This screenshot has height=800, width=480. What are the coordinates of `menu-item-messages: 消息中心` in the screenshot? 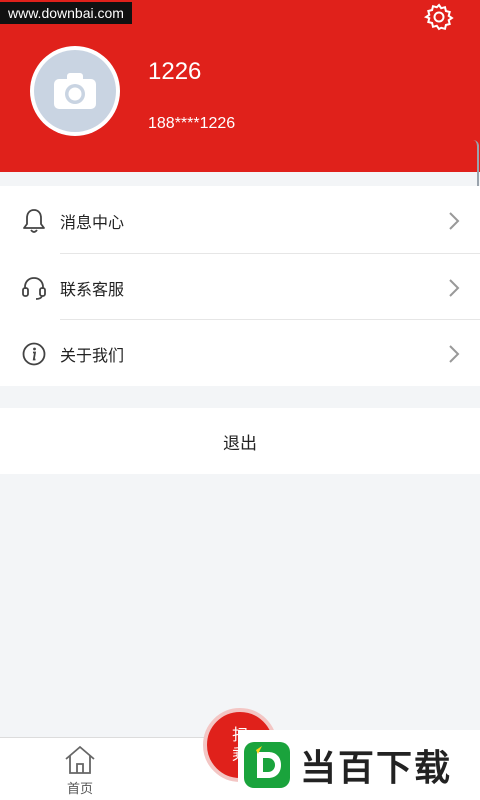 It's located at (240, 220).